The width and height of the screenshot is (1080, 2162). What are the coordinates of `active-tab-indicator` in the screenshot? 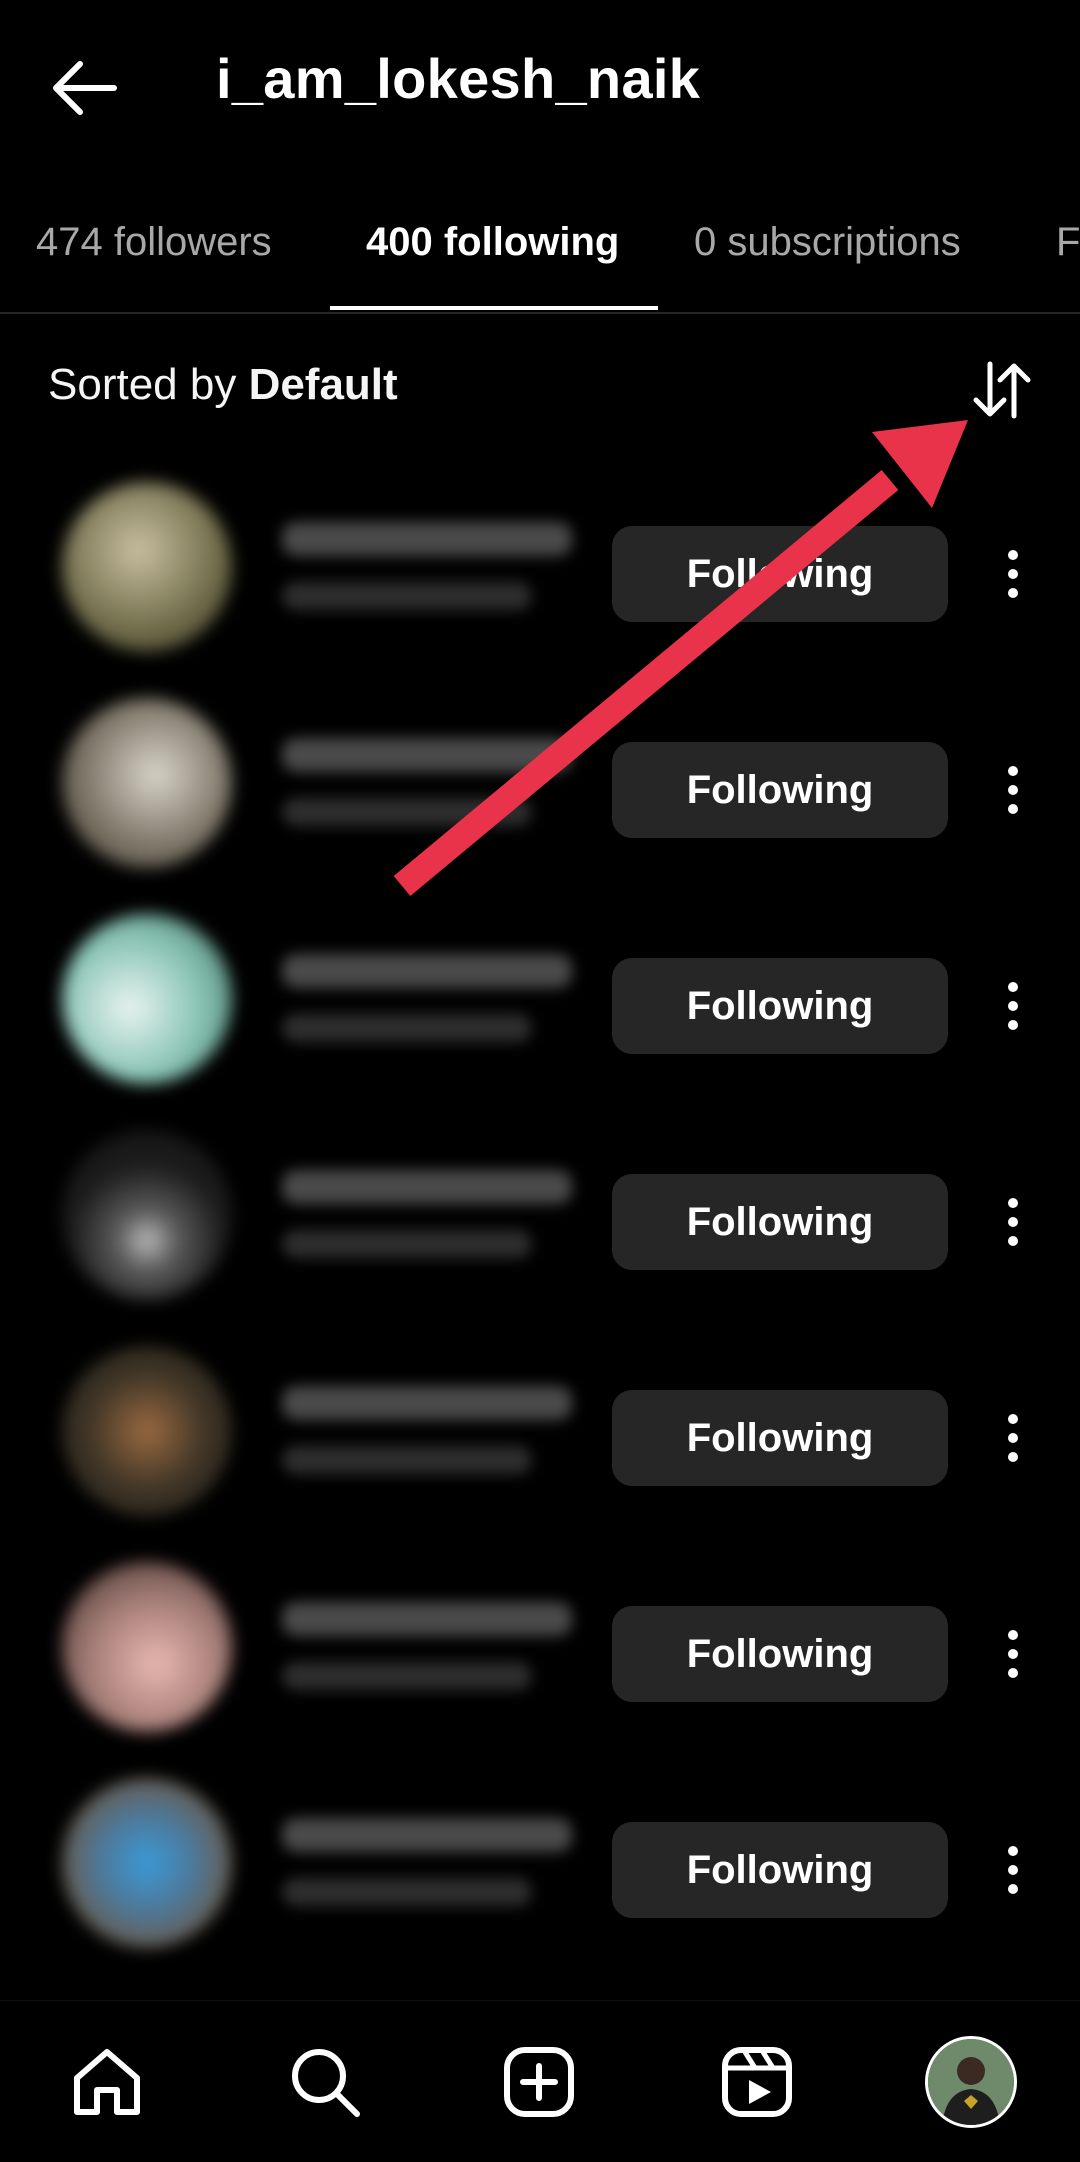 It's located at (494, 308).